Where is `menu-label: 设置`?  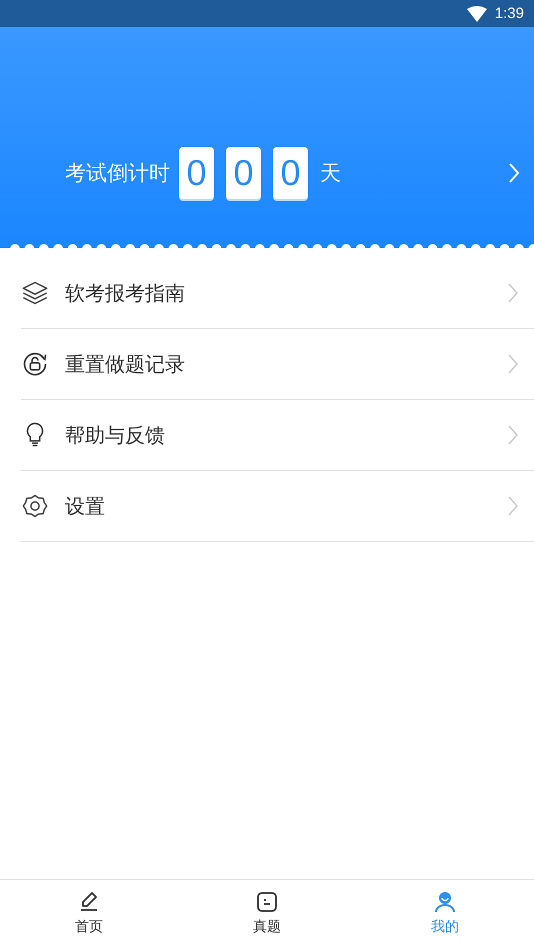 menu-label: 设置 is located at coordinates (85, 506).